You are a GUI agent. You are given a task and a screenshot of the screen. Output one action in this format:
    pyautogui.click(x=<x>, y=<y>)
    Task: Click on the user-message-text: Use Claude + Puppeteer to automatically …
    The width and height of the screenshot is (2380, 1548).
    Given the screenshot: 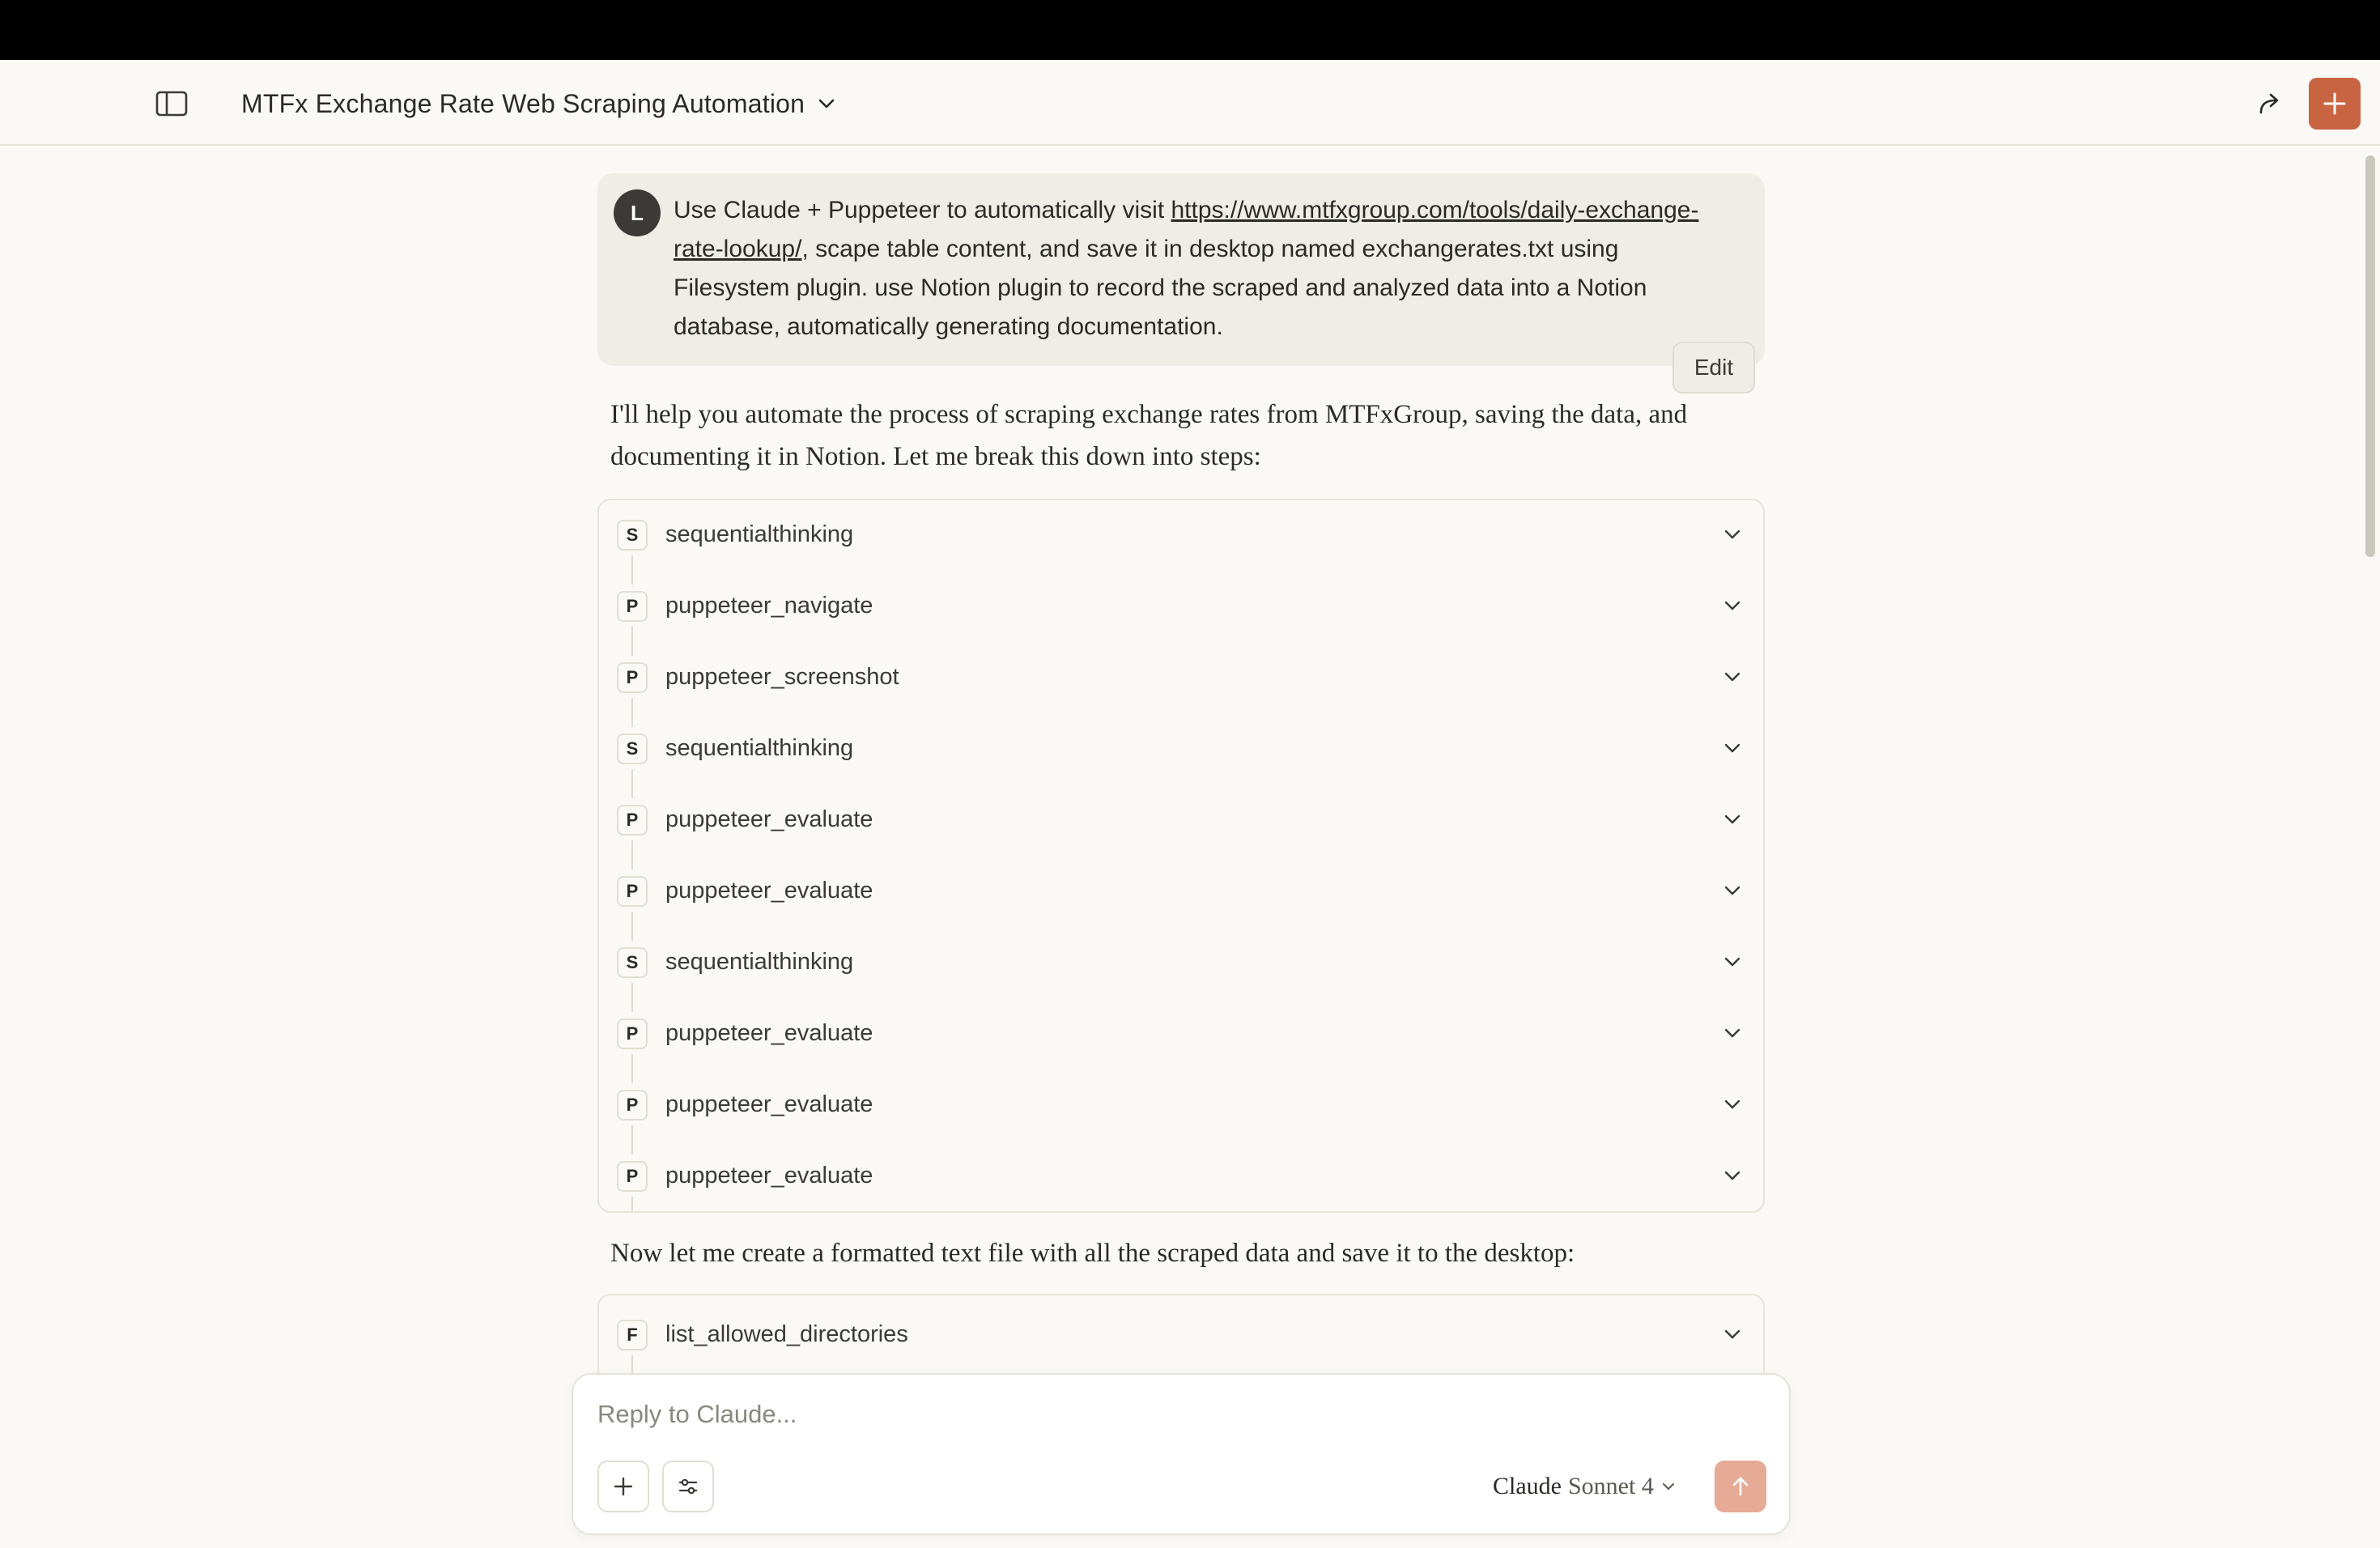 What is the action you would take?
    pyautogui.click(x=1186, y=269)
    